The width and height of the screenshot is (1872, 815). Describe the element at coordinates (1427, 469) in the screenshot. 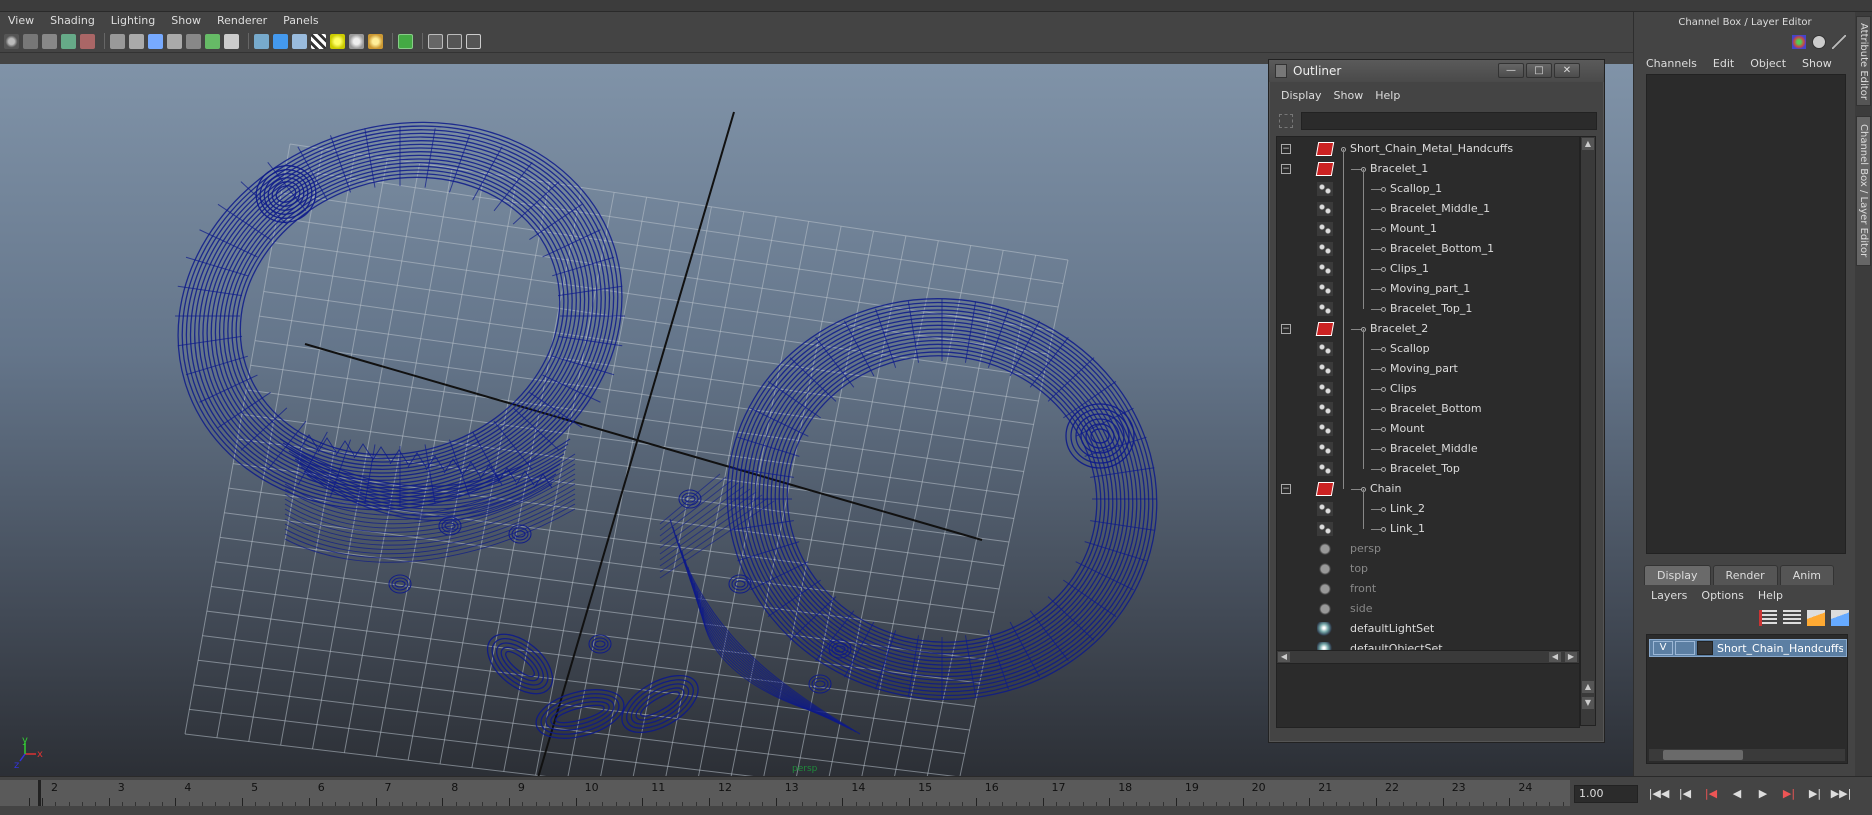

I see `outliner-item: Bracelet_Top` at that location.